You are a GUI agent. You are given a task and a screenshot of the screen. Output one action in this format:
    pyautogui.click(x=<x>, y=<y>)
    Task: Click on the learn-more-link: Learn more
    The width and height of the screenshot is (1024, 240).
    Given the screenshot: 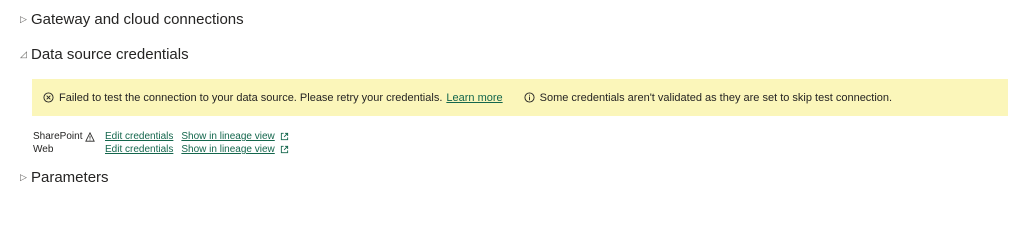 What is the action you would take?
    pyautogui.click(x=474, y=98)
    